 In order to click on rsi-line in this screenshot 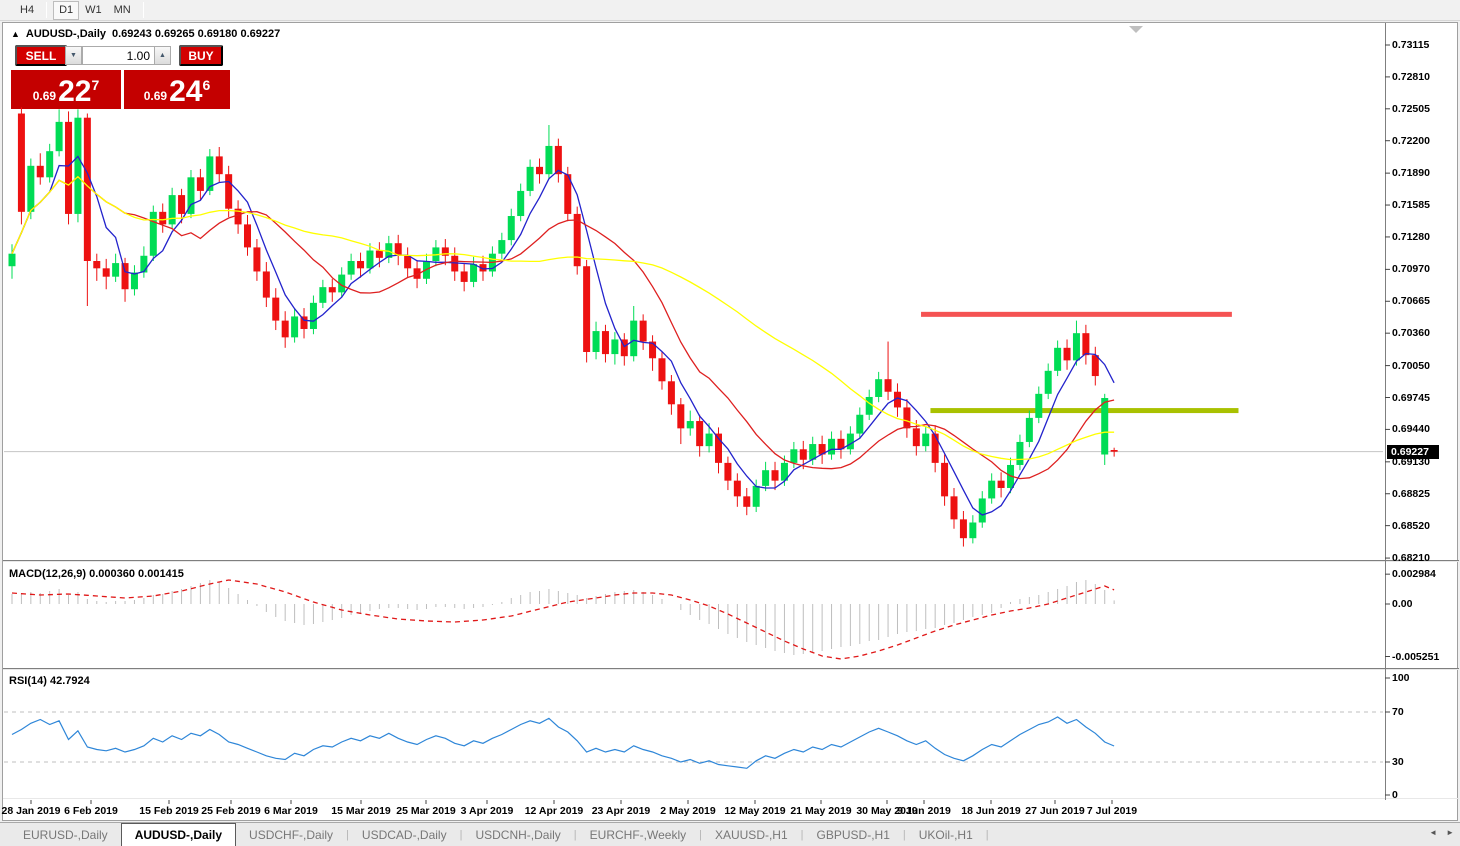, I will do `click(563, 742)`.